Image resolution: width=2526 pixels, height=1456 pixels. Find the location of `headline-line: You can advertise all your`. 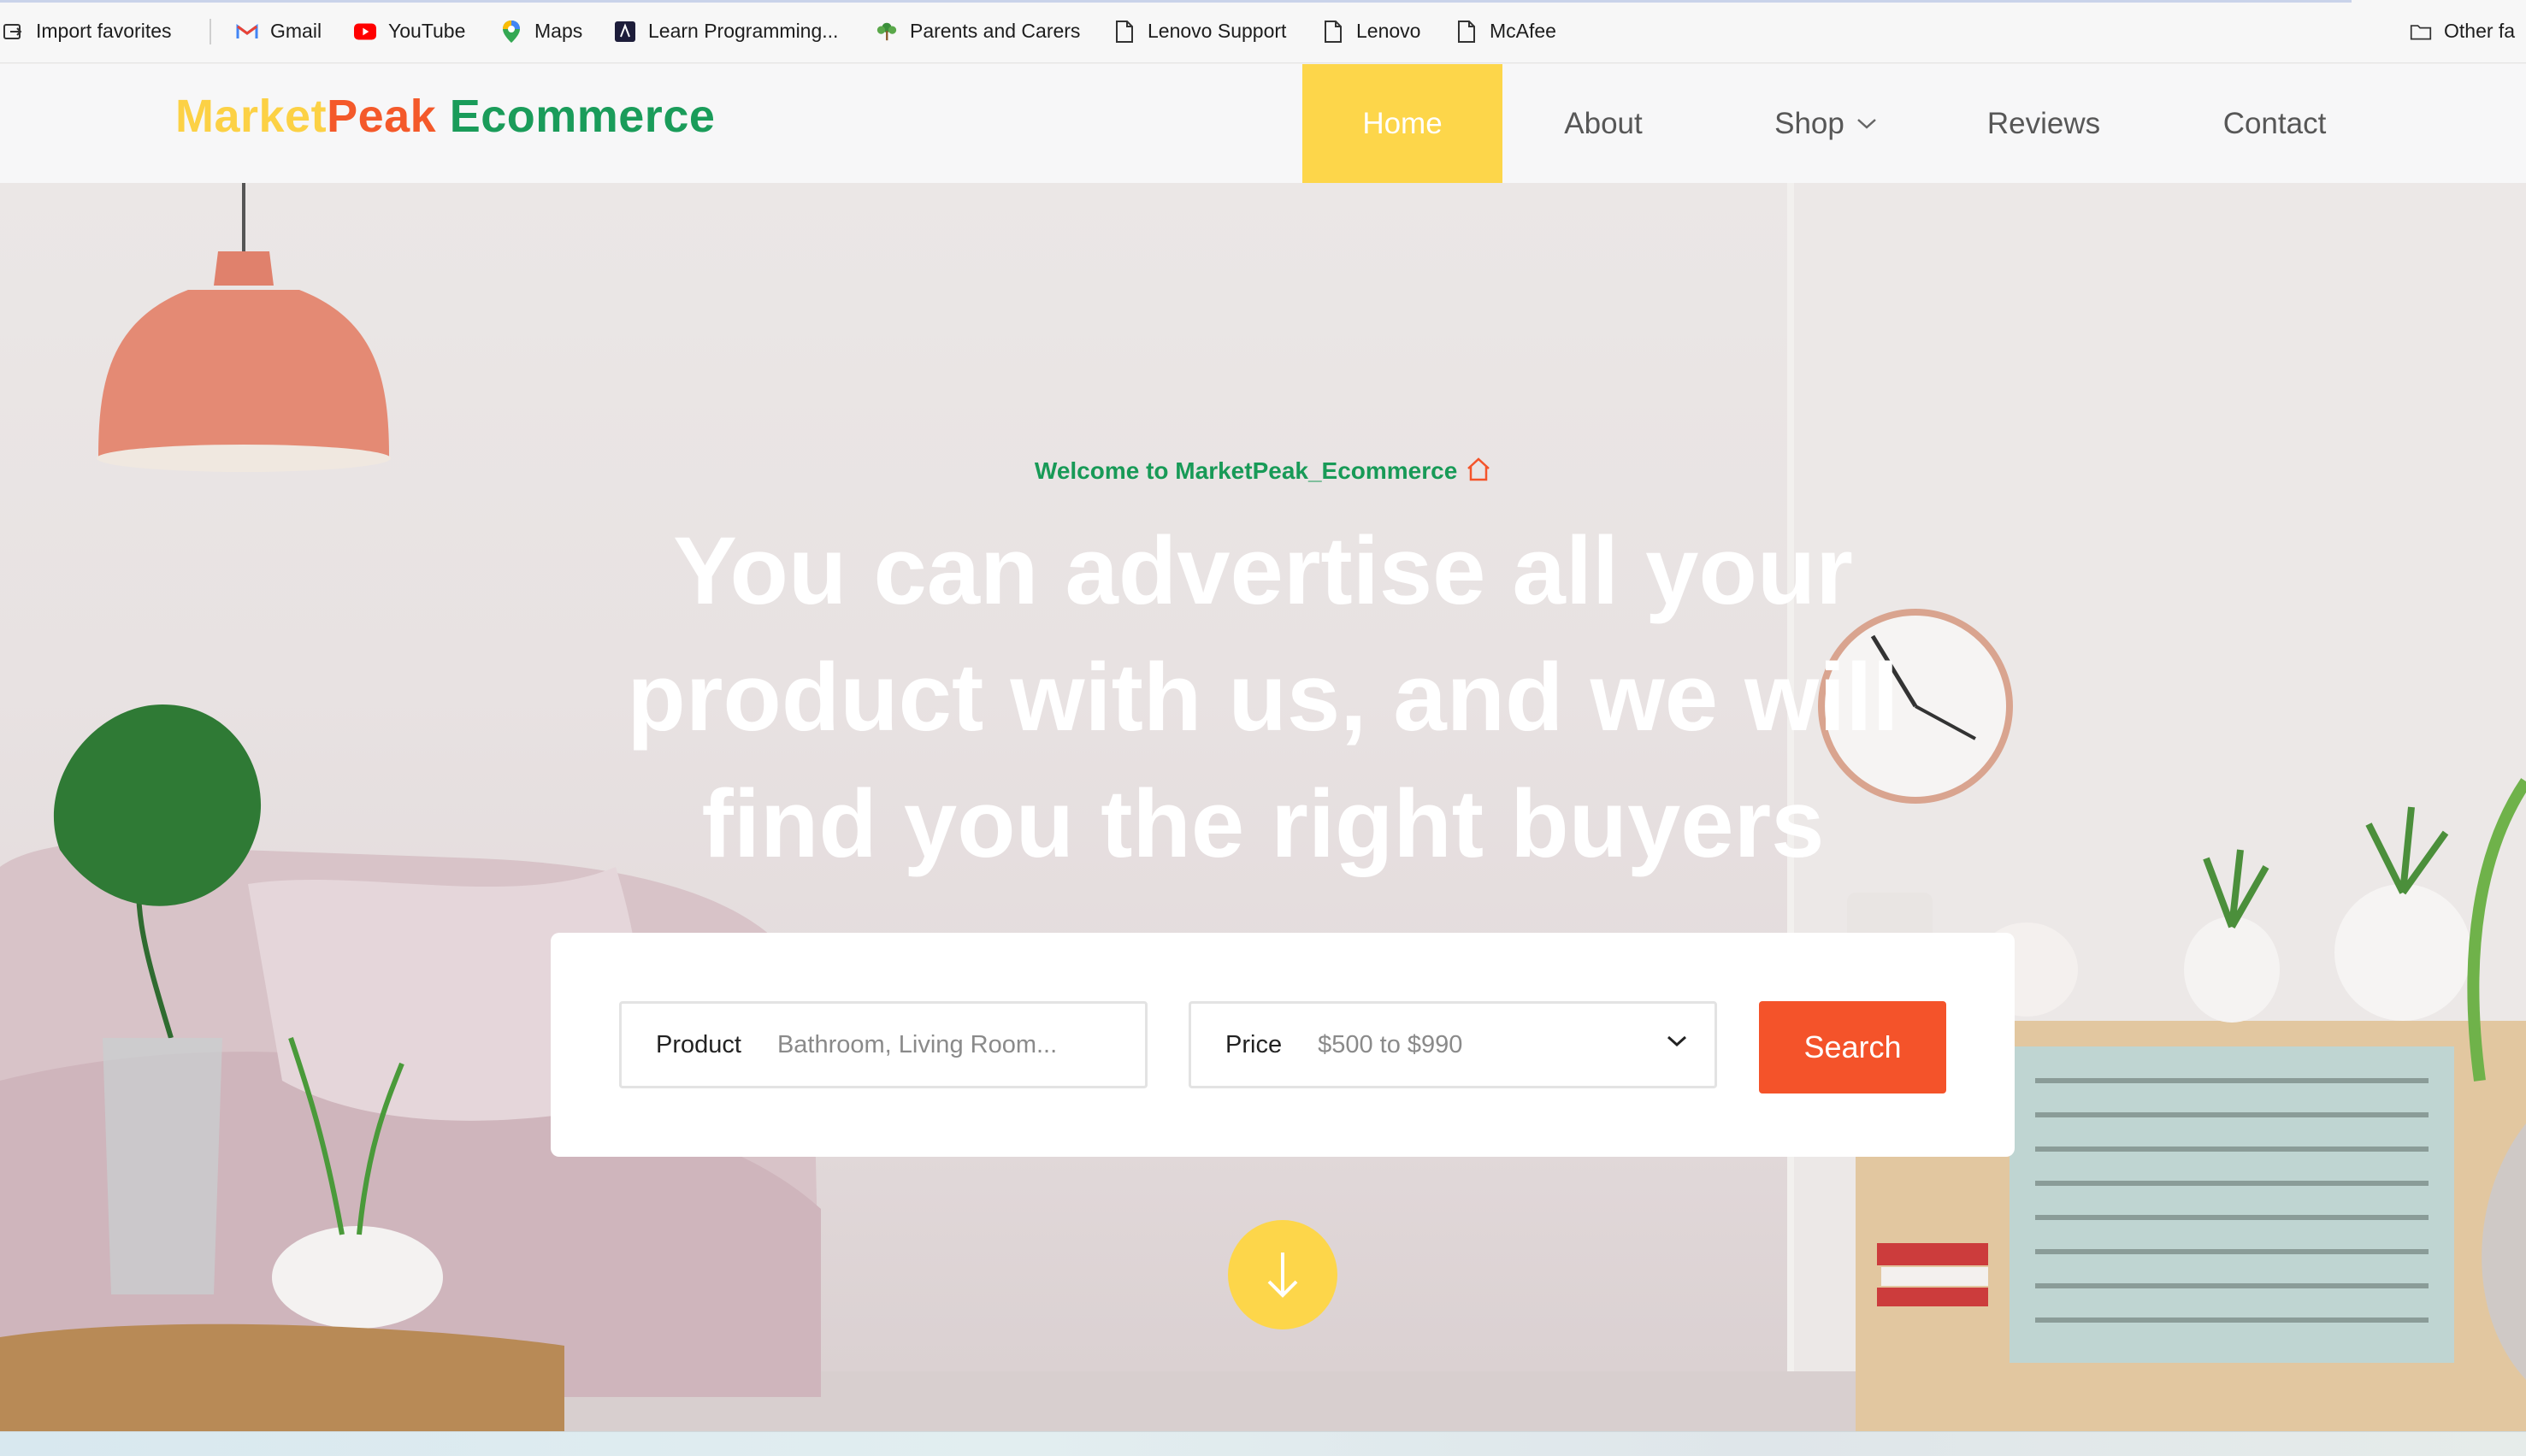

headline-line: You can advertise all your is located at coordinates (1263, 570).